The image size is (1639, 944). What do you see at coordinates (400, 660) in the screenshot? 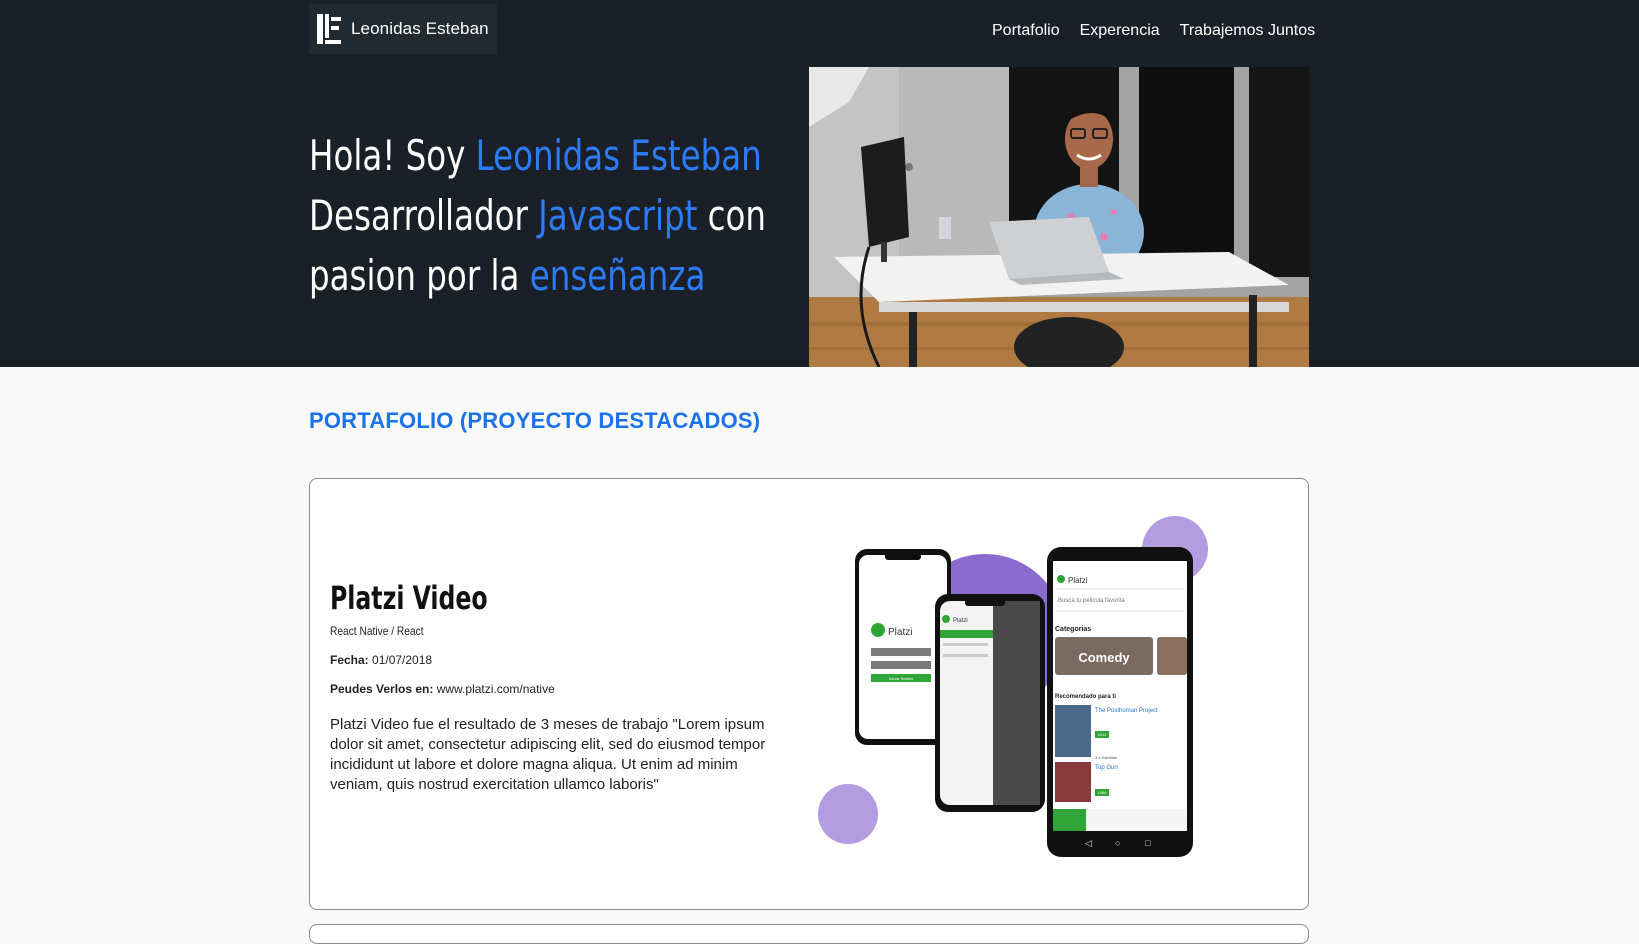
I see `date-value: 01/07/2018` at bounding box center [400, 660].